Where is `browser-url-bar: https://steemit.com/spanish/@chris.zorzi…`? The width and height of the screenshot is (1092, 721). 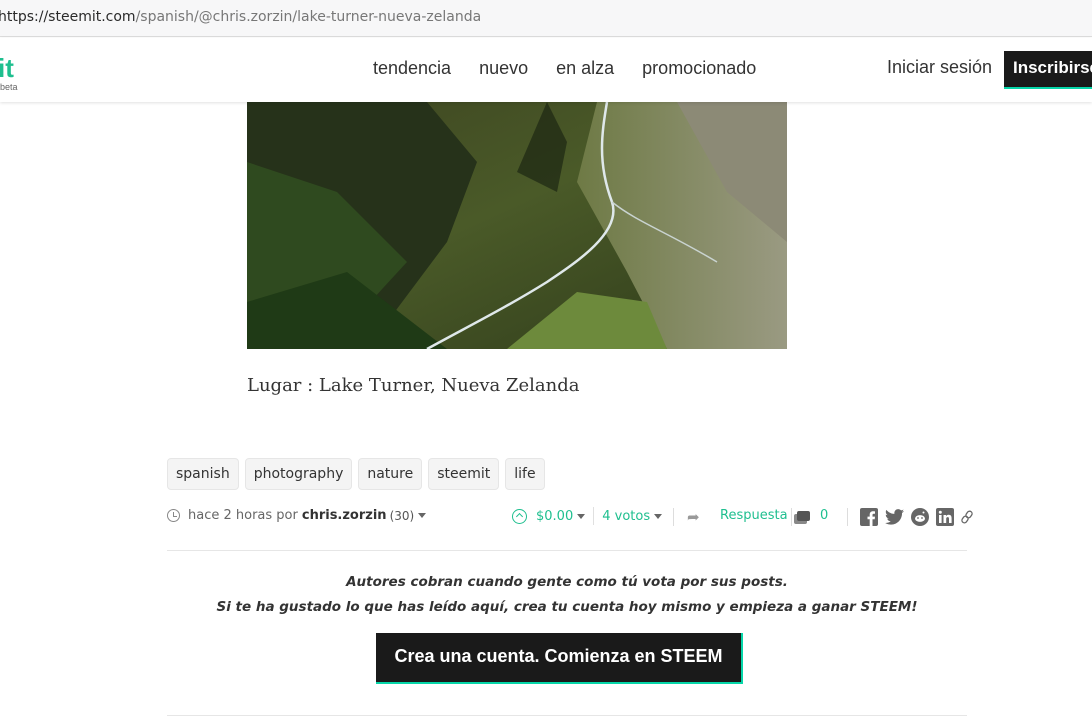 browser-url-bar: https://steemit.com/spanish/@chris.zorzi… is located at coordinates (546, 18).